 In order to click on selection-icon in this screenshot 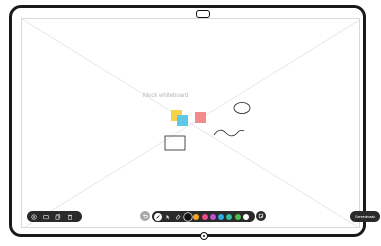, I will do `click(168, 217)`.